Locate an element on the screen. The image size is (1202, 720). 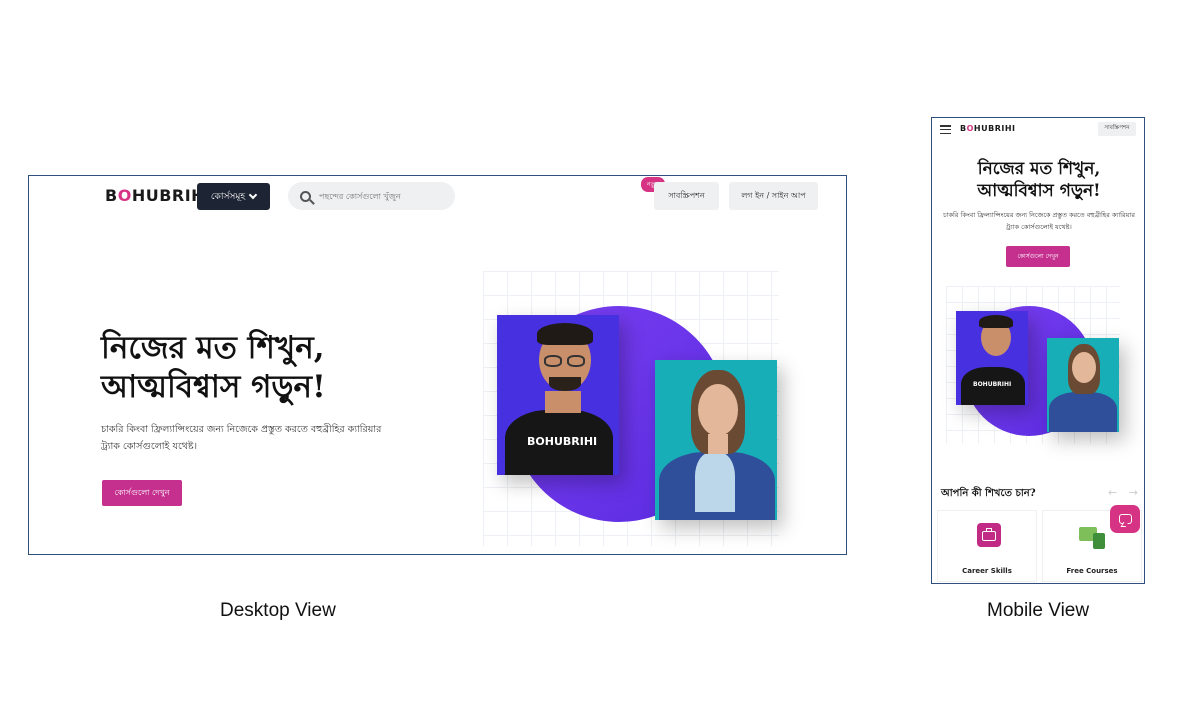
search-icon is located at coordinates (305, 196).